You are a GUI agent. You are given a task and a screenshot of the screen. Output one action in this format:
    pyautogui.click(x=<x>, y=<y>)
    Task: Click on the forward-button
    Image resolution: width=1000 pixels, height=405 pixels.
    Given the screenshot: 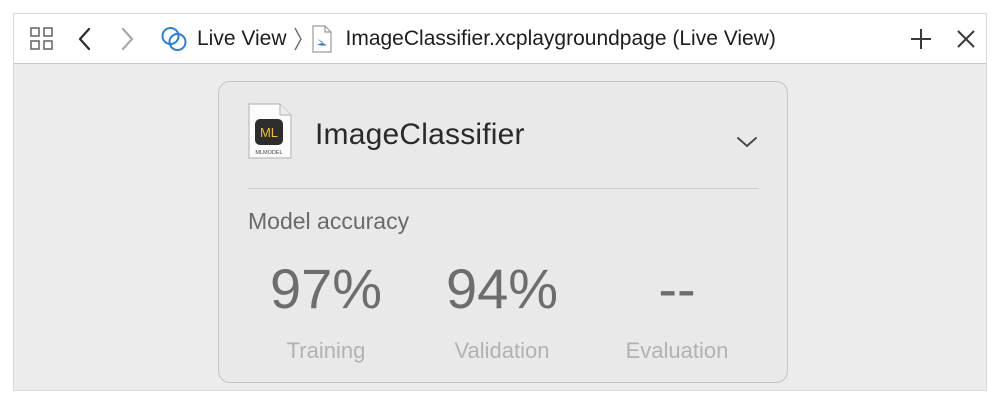 What is the action you would take?
    pyautogui.click(x=127, y=39)
    